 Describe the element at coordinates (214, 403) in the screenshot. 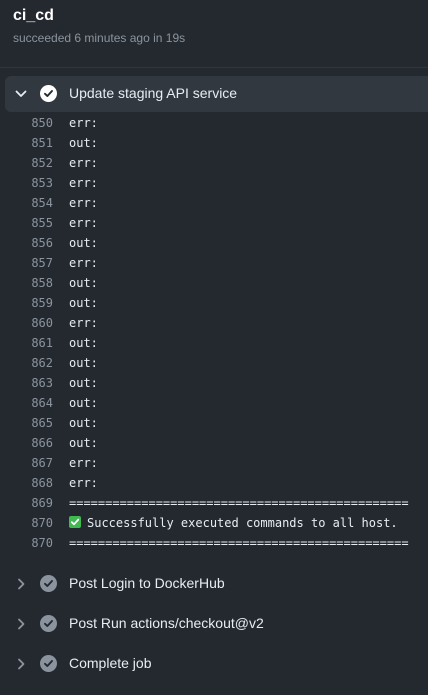

I see `log-line: 864 out:` at that location.